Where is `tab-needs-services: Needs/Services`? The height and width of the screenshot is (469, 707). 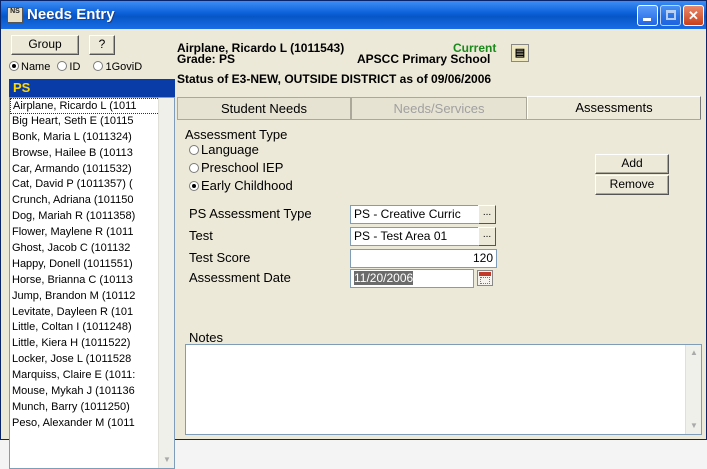
tab-needs-services: Needs/Services is located at coordinates (439, 108).